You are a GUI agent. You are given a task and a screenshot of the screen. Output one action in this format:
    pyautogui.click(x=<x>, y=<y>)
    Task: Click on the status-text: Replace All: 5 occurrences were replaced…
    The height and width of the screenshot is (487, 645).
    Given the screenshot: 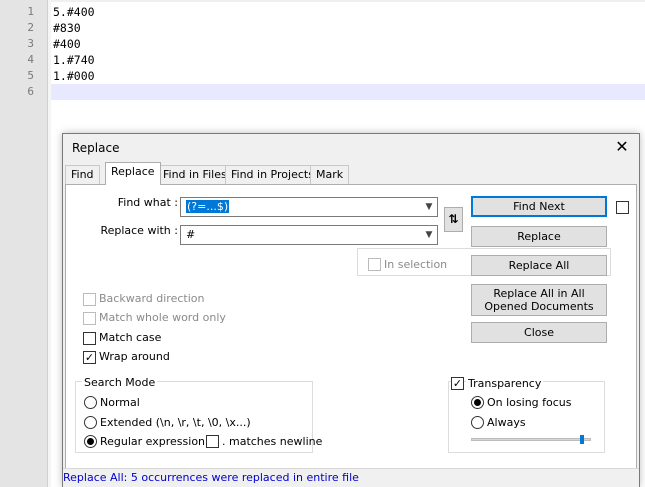 What is the action you would take?
    pyautogui.click(x=211, y=477)
    